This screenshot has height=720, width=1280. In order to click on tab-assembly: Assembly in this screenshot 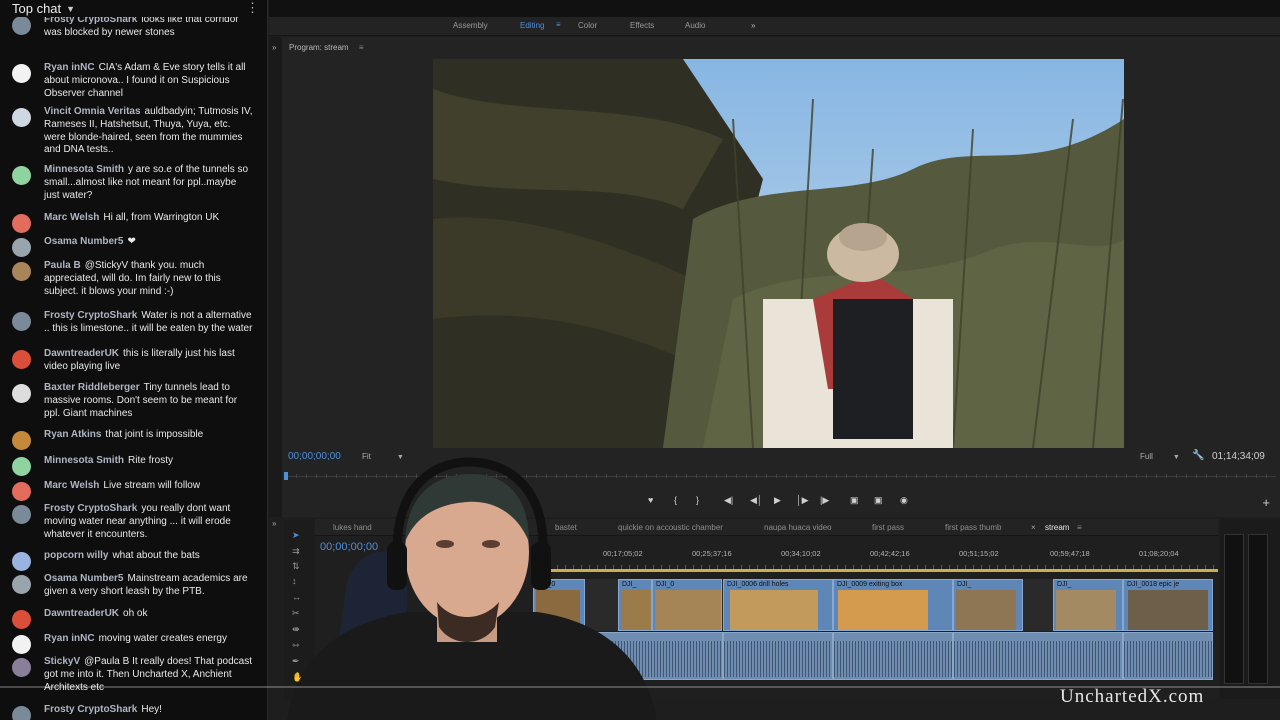, I will do `click(470, 25)`.